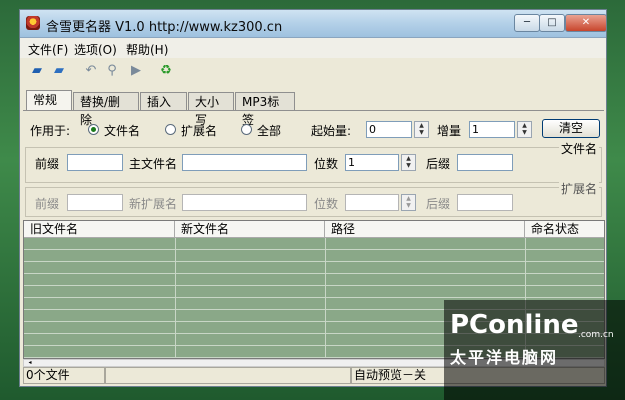  I want to click on menu-options: 选项(O), so click(95, 49).